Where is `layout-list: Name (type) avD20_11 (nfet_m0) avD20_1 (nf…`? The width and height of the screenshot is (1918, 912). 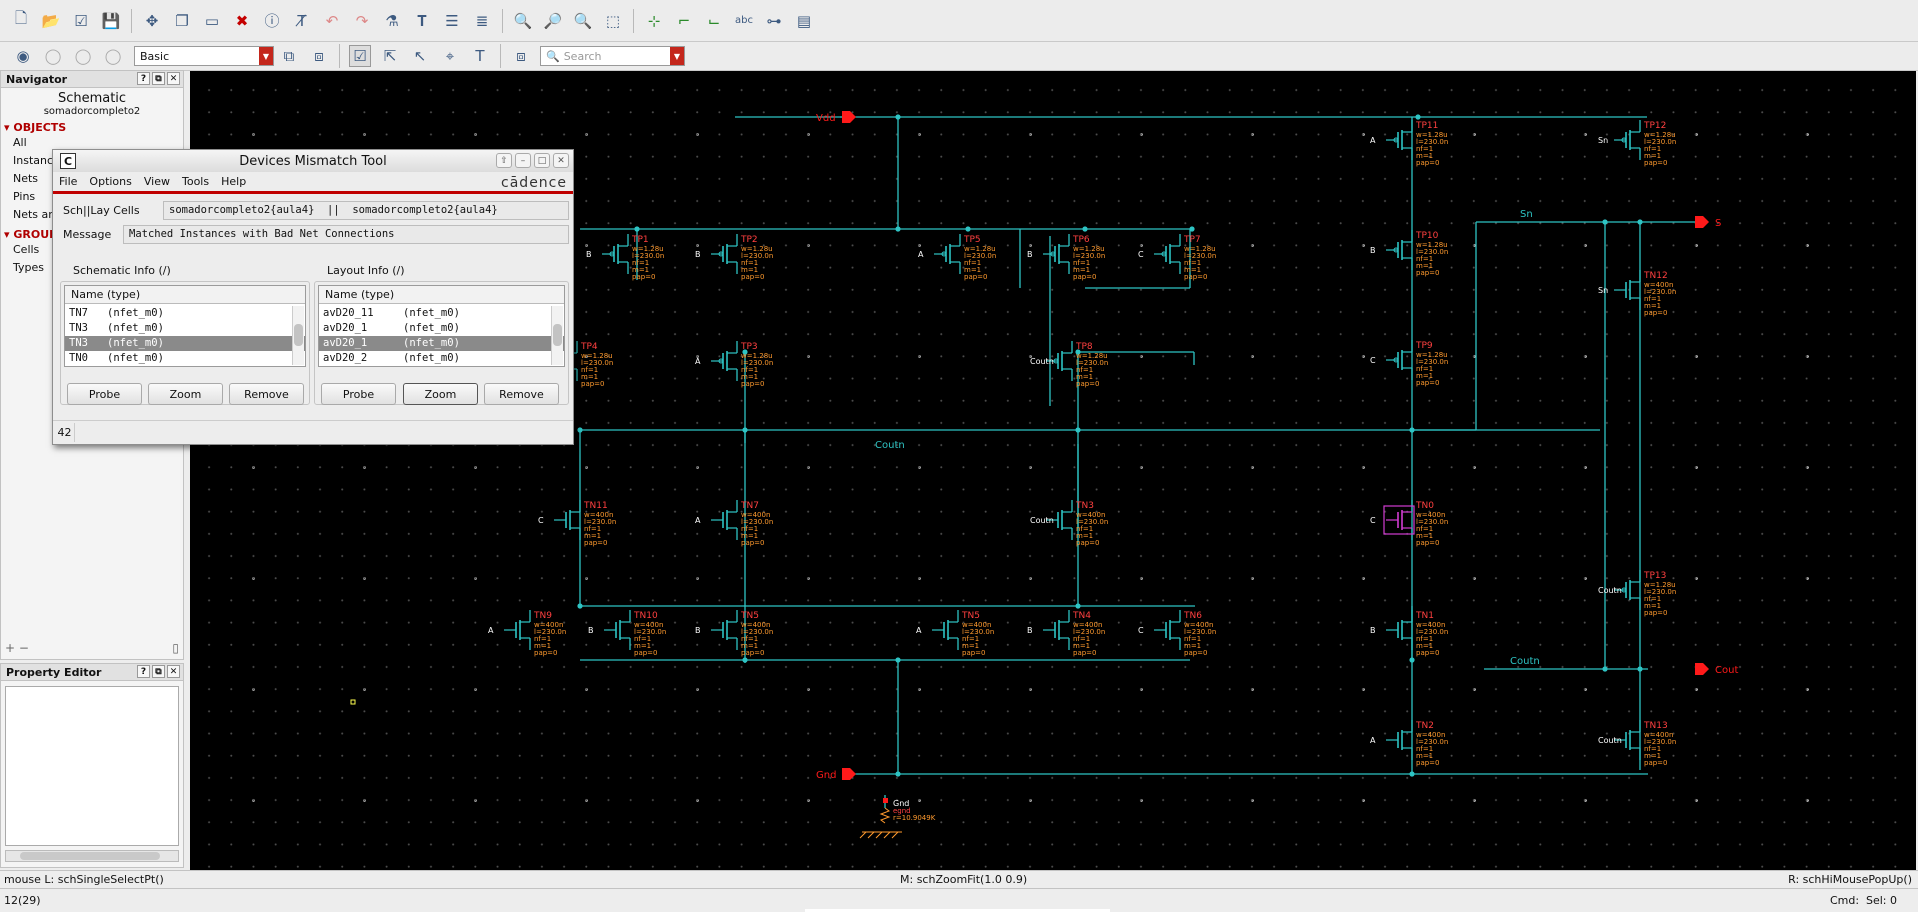 layout-list: Name (type) avD20_11 (nfet_m0) avD20_1 (nf… is located at coordinates (441, 326).